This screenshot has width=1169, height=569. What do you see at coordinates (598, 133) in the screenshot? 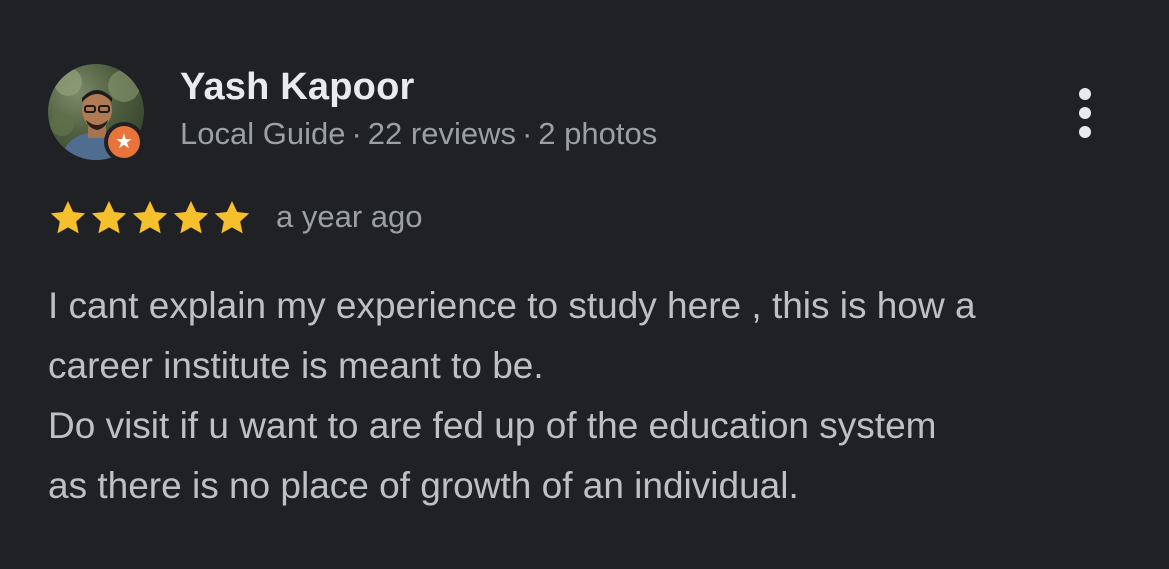
I see `photo-count: 2 photos` at bounding box center [598, 133].